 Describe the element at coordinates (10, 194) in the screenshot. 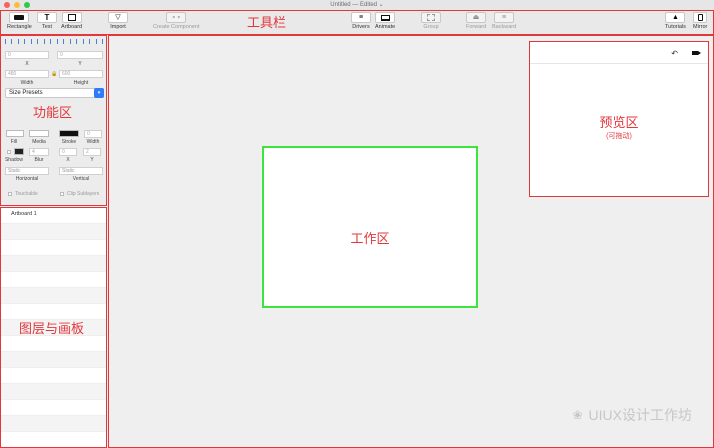

I see `touchable-checkbox` at that location.